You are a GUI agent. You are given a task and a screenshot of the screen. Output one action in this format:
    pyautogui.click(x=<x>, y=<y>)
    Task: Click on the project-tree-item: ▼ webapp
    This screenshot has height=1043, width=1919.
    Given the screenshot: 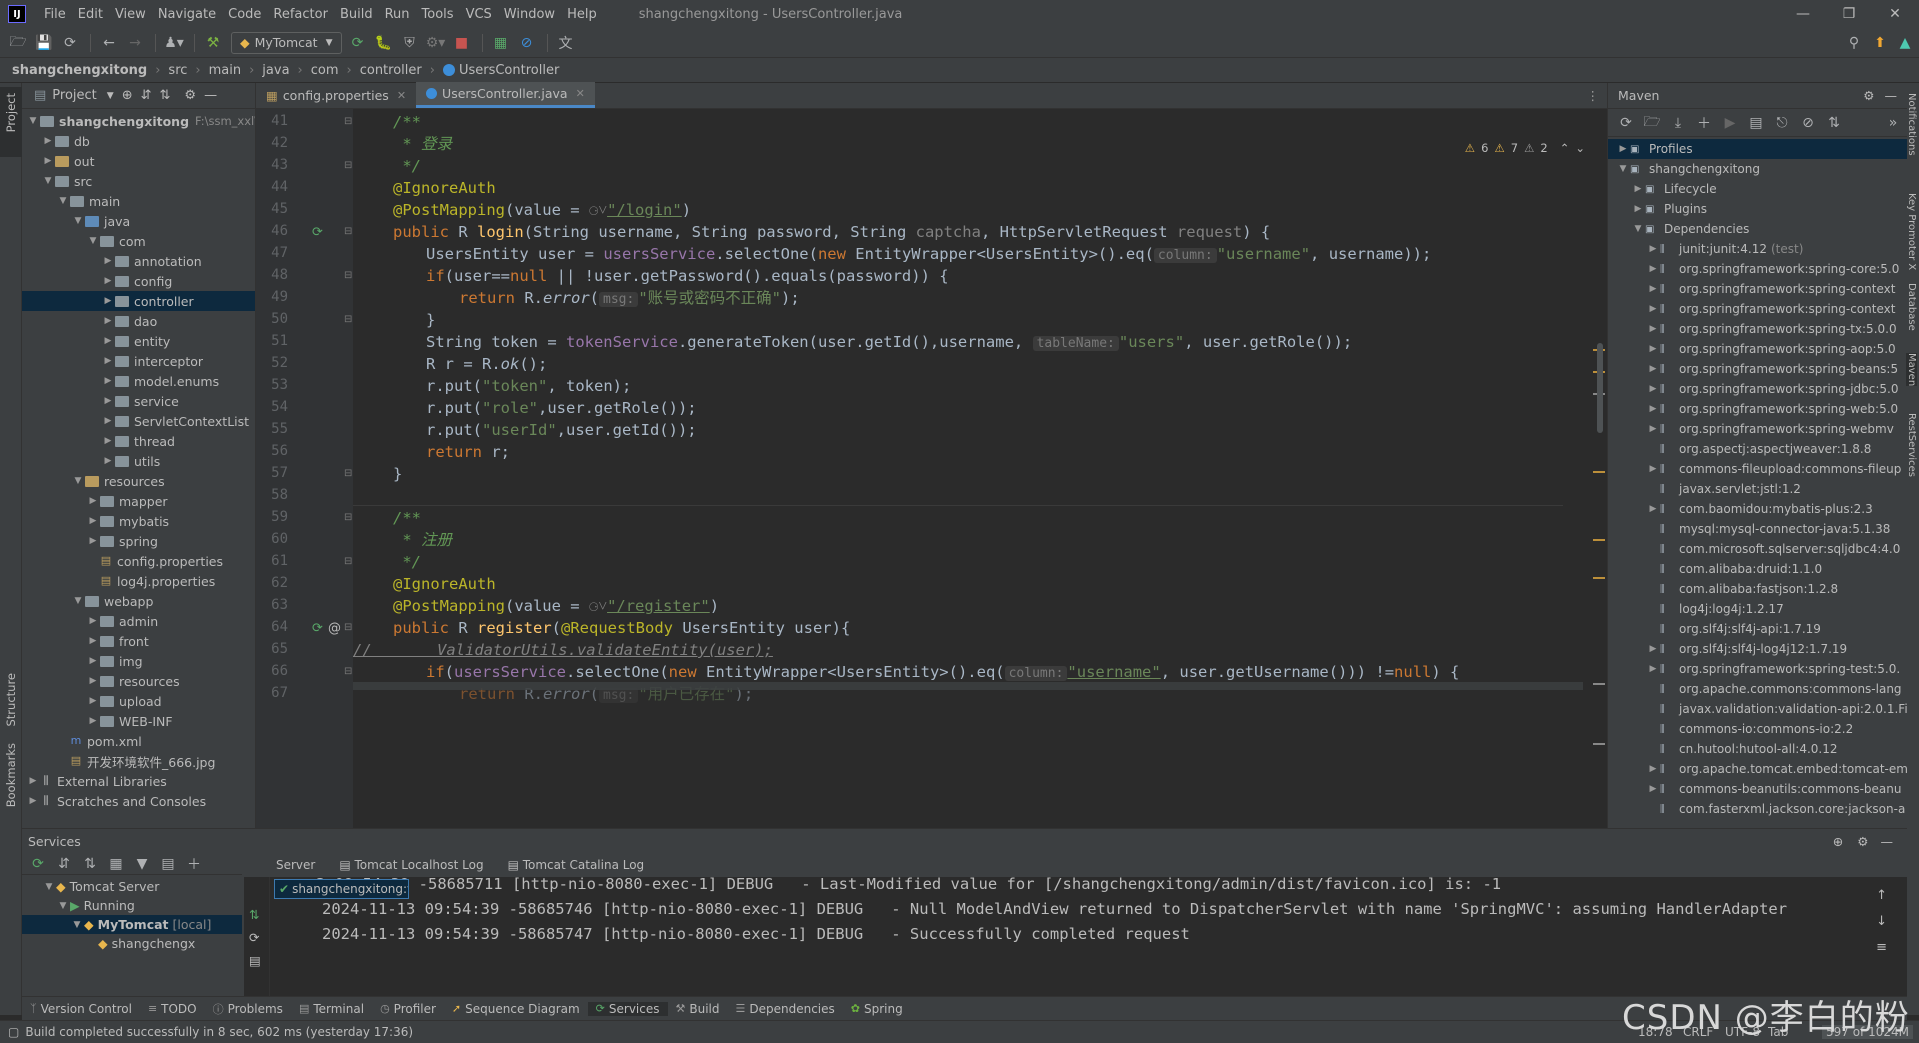 What is the action you would take?
    pyautogui.click(x=138, y=601)
    